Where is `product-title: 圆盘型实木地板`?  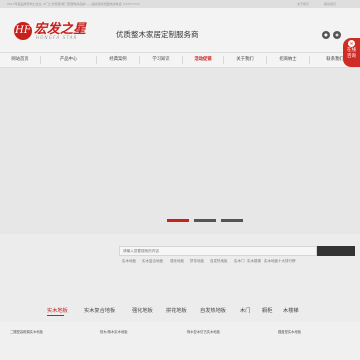
product-title: 圆盘型实木地板 is located at coordinates (289, 331).